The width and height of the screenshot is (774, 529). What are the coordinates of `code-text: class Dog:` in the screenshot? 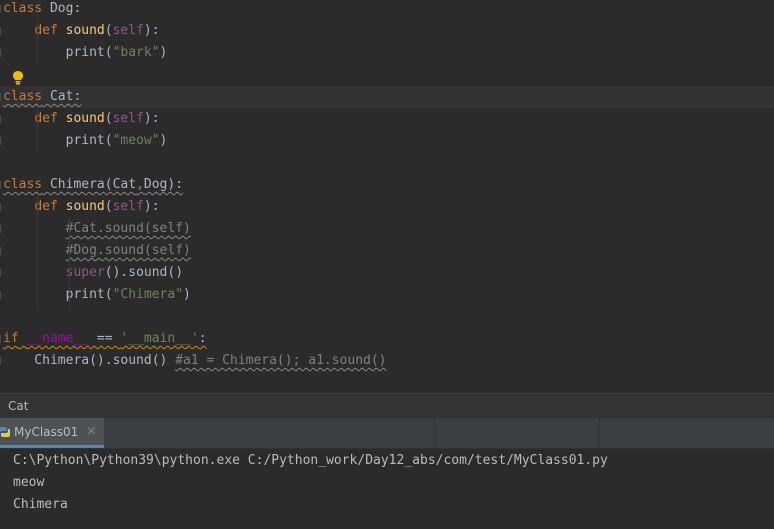 It's located at (42, 10).